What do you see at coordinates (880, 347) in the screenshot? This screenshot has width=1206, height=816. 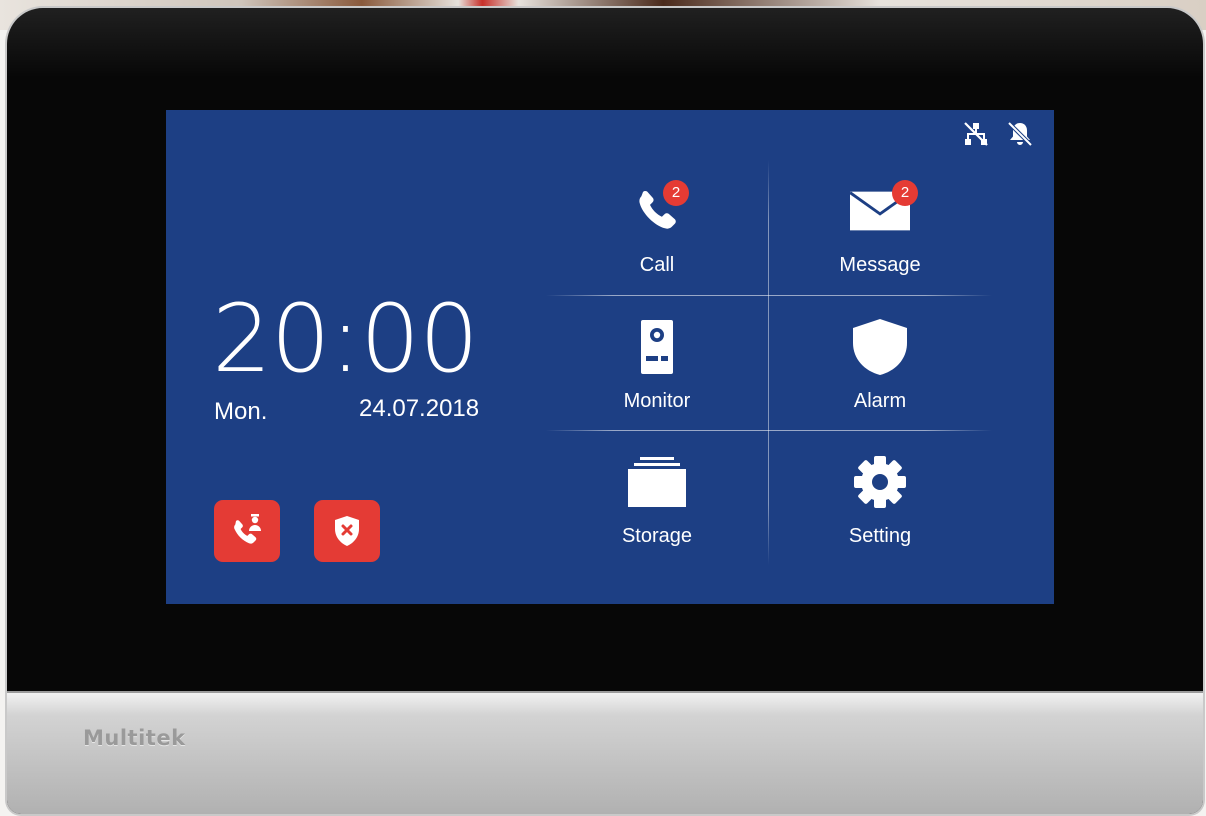 I see `shield-icon` at bounding box center [880, 347].